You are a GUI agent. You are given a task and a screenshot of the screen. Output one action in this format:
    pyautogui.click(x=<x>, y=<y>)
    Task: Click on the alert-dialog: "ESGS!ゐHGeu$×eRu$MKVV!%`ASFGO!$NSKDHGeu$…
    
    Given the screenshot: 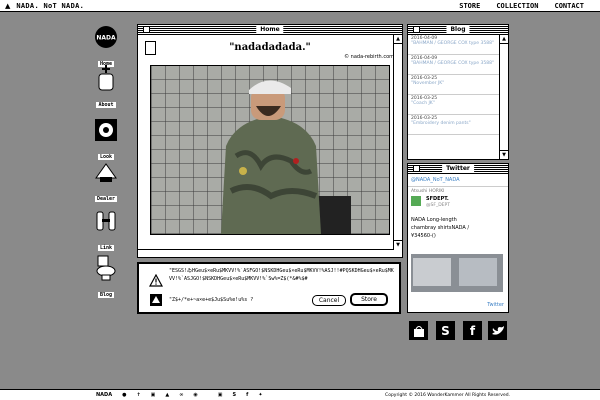 What is the action you would take?
    pyautogui.click(x=269, y=288)
    